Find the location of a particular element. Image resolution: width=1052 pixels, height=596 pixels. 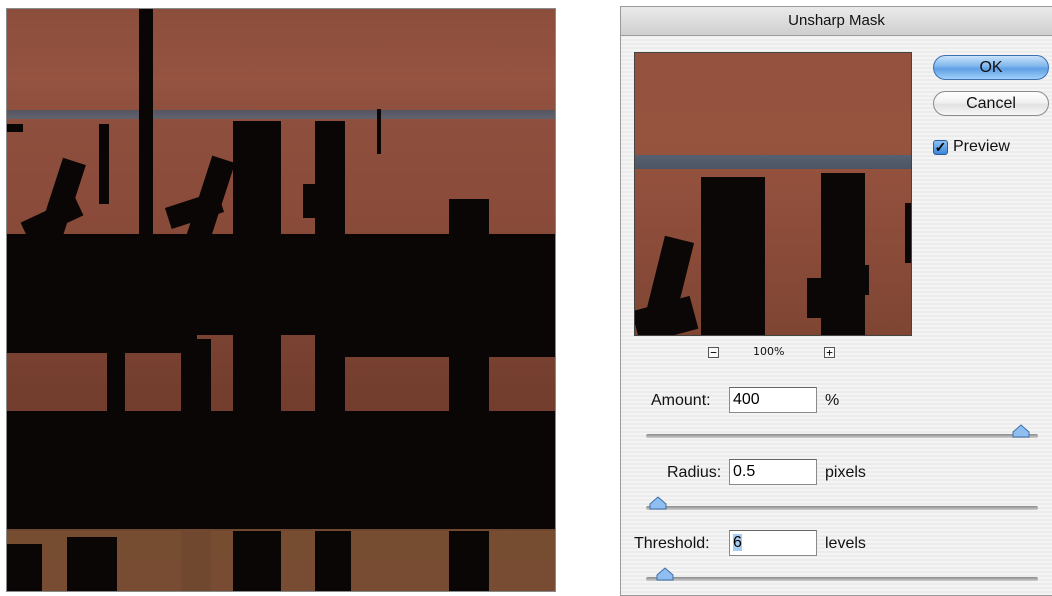

preview-horizon is located at coordinates (773, 162).